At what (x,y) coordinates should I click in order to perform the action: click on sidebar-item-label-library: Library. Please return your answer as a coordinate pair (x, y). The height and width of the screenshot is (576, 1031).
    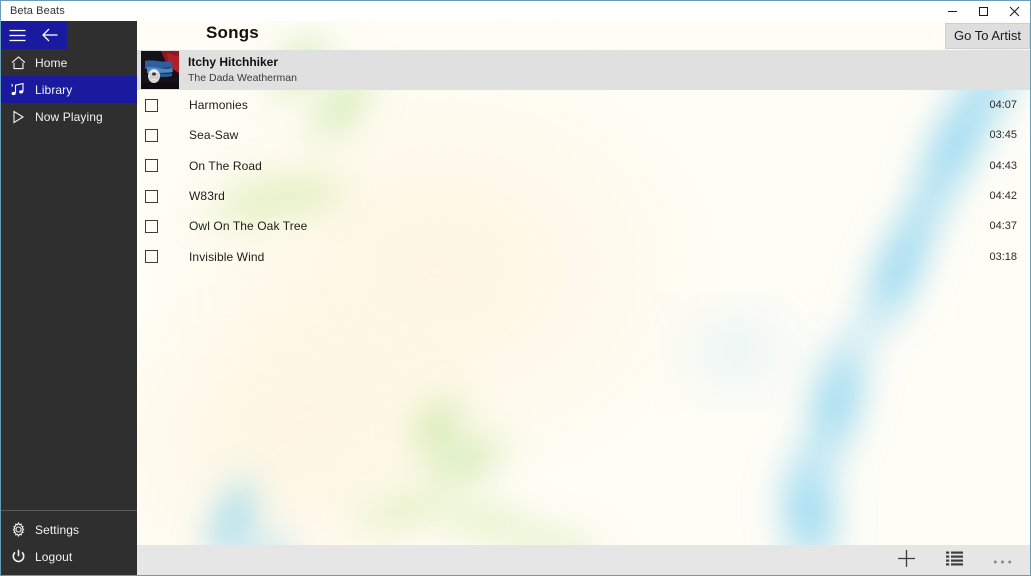
    Looking at the image, I should click on (54, 89).